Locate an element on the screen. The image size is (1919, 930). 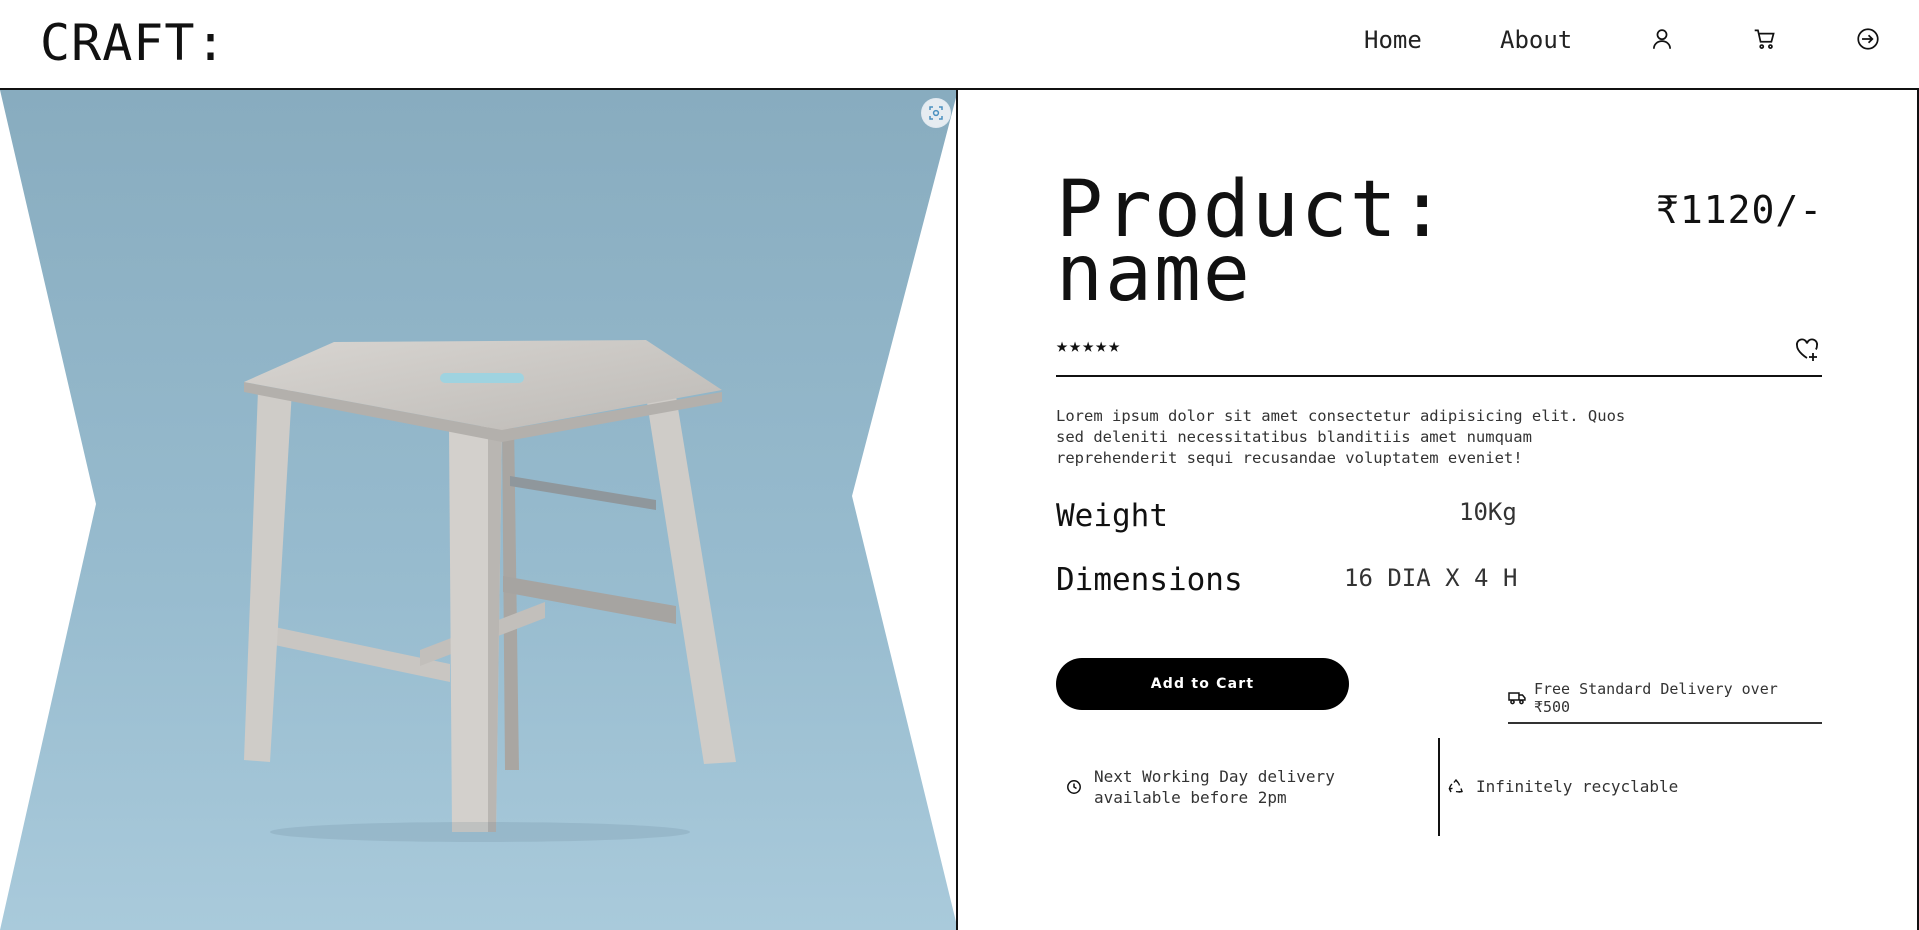
product-title: Product: name is located at coordinates (1252, 242).